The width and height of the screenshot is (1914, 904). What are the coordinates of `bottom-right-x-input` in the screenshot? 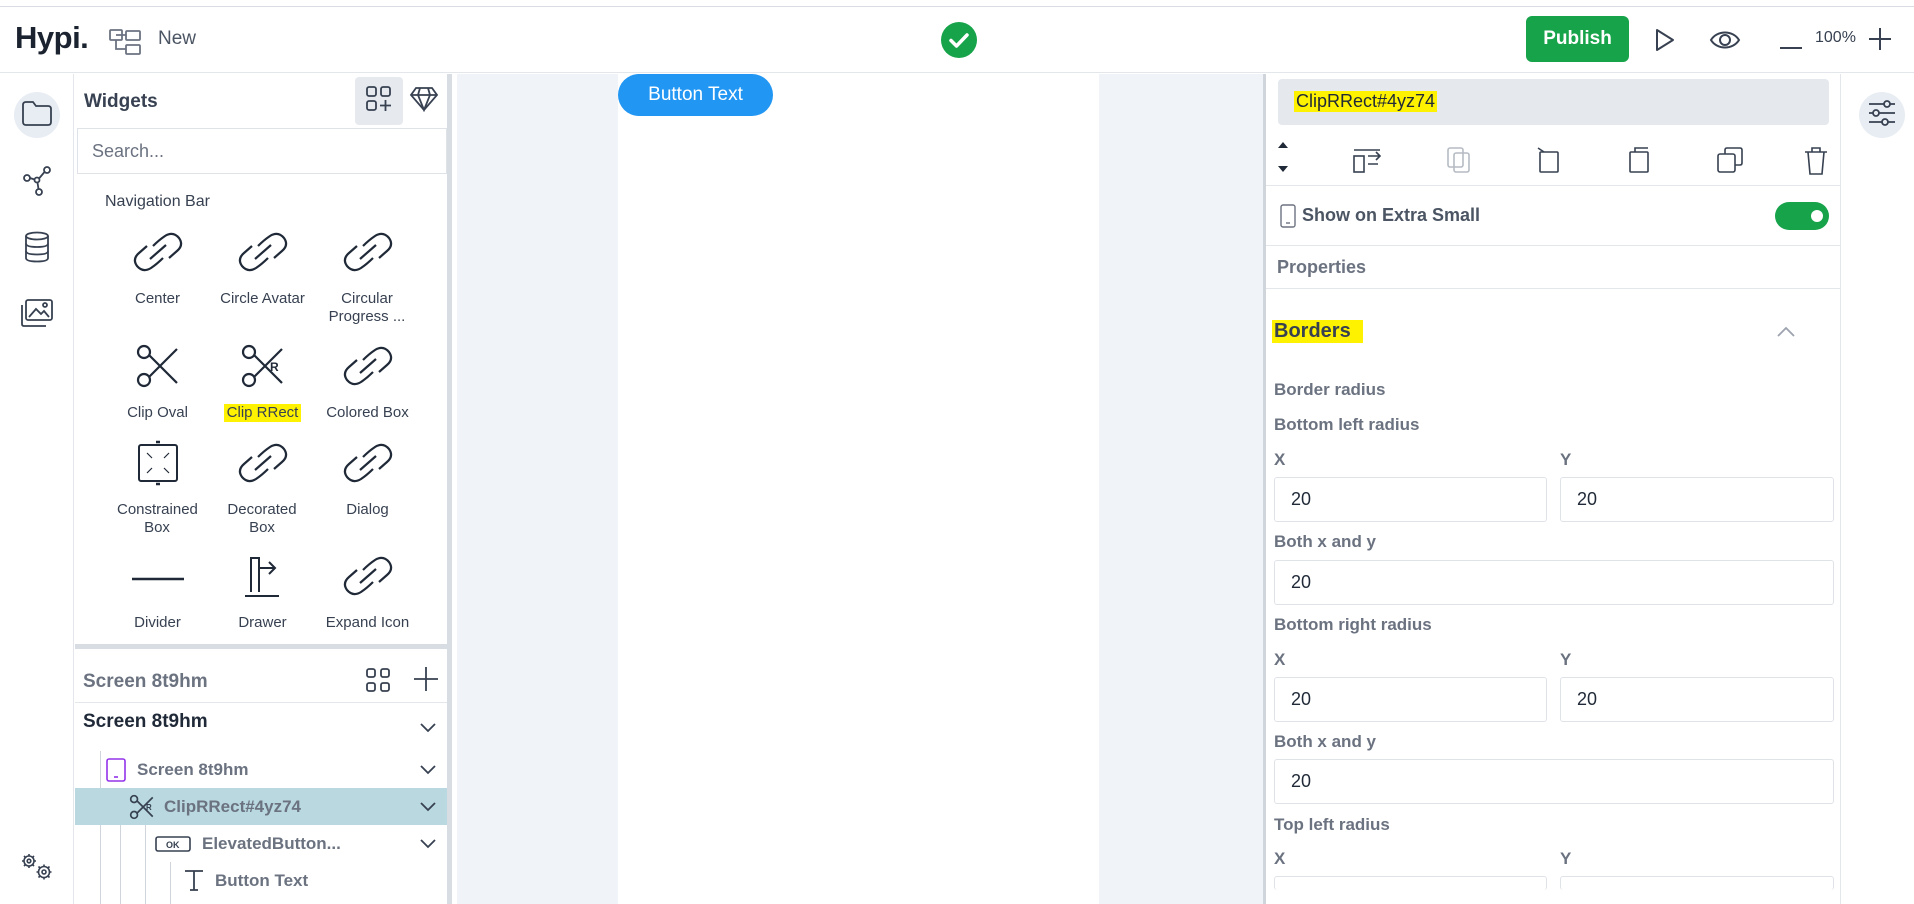 It's located at (1410, 699).